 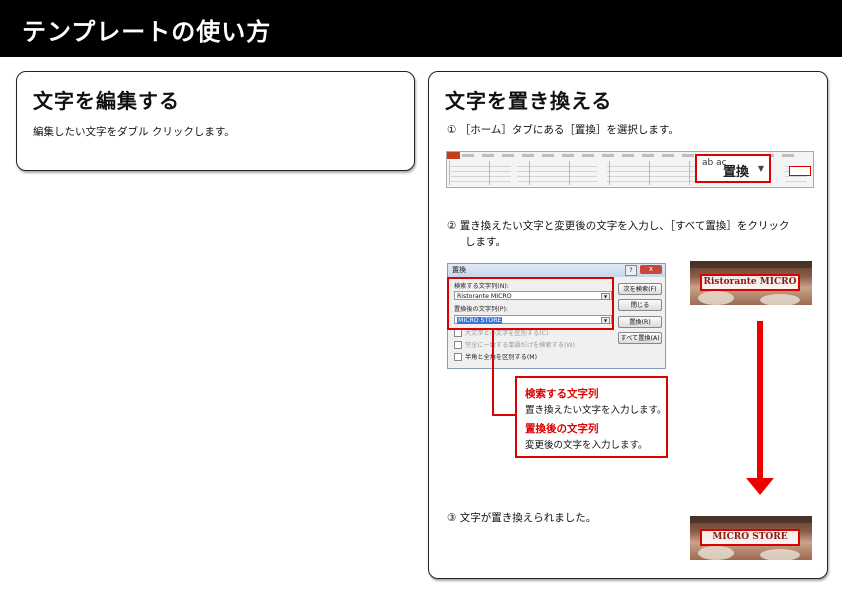 I want to click on callout-heading-find: 検索する文字列, so click(x=562, y=394).